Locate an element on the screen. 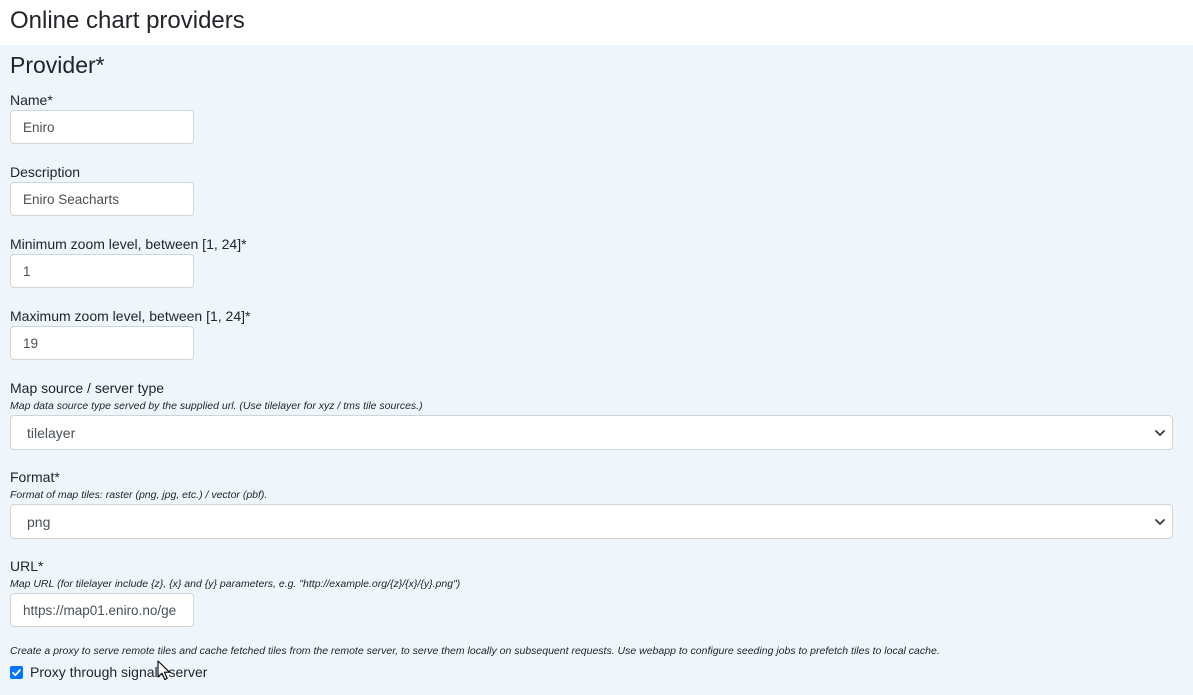 Image resolution: width=1193 pixels, height=695 pixels. url-input is located at coordinates (102, 610).